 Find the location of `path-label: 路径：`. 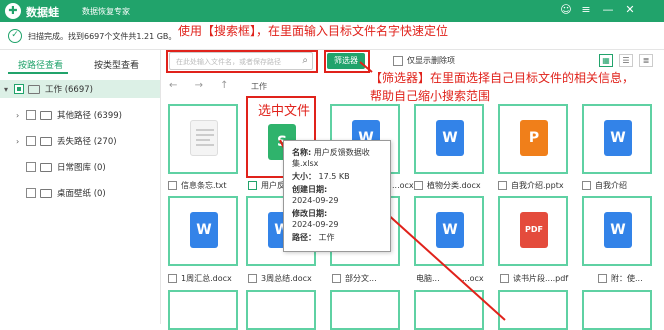

path-label: 路径： is located at coordinates (304, 237).